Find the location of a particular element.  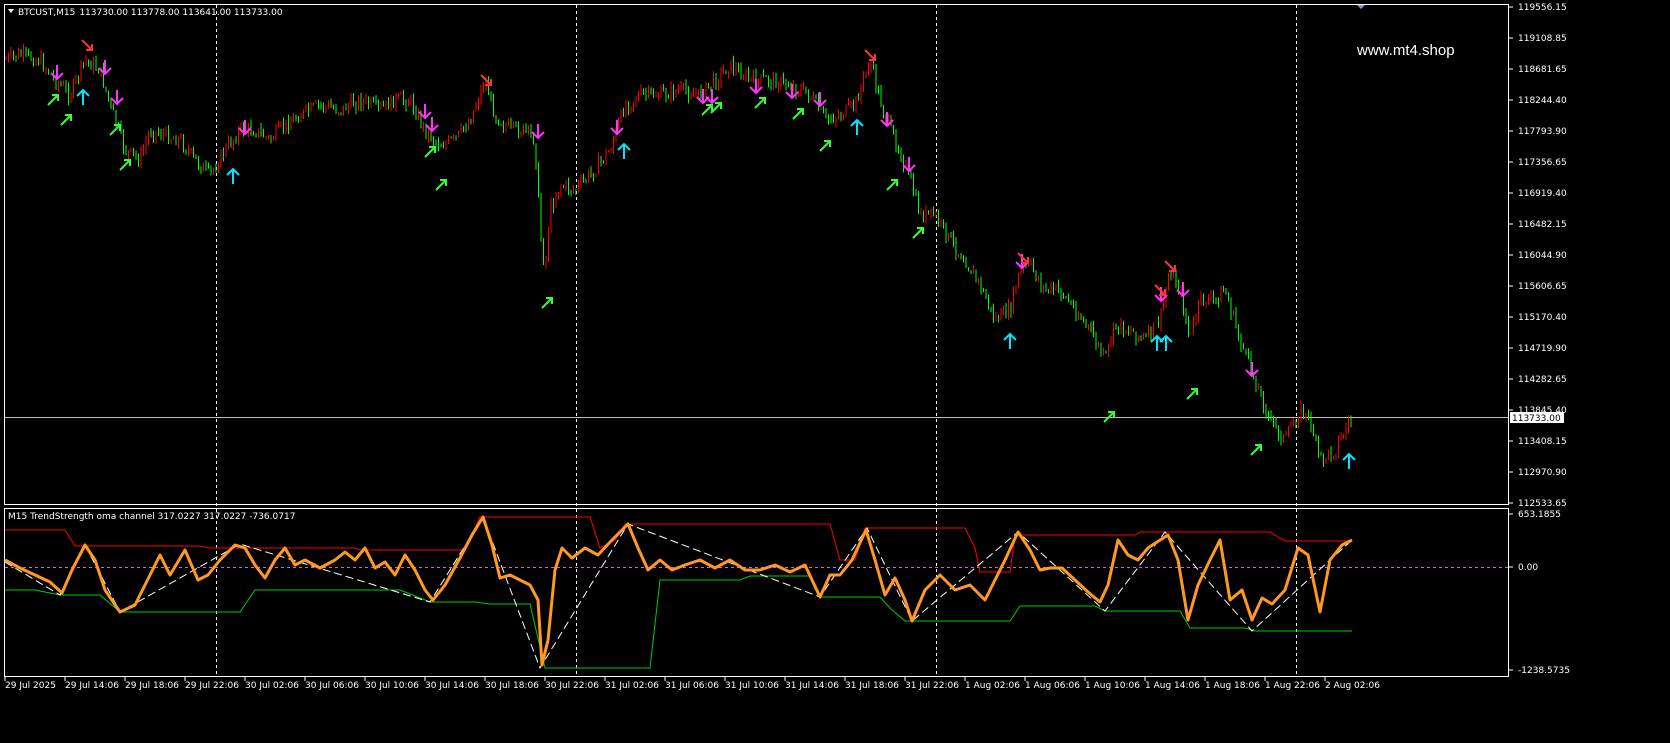

time-tick-label: 31 Jul 06:06 is located at coordinates (692, 686).